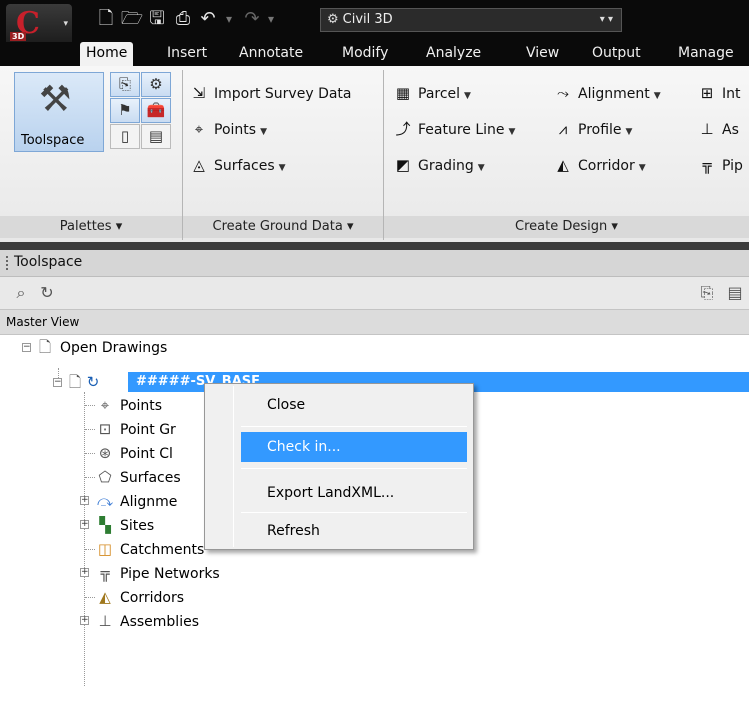 The height and width of the screenshot is (702, 749). What do you see at coordinates (718, 93) in the screenshot?
I see `intersection-button: ⊞ Int` at bounding box center [718, 93].